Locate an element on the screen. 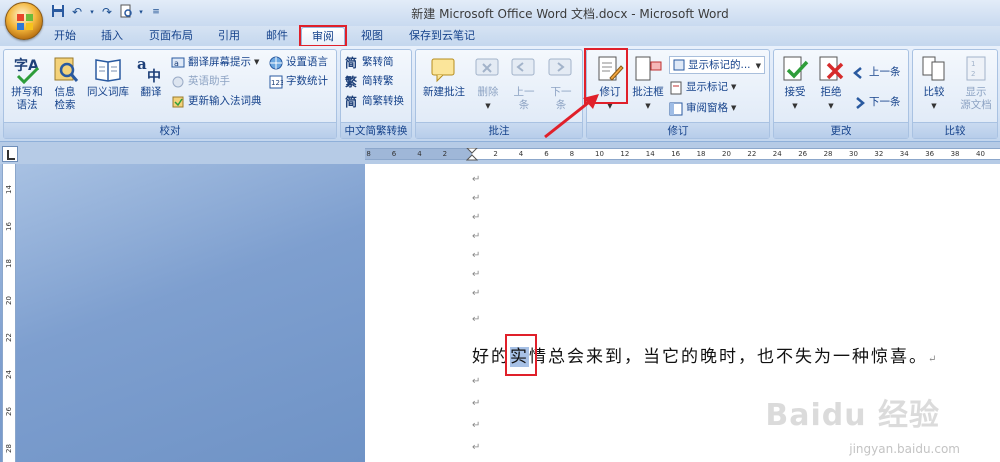  conversion-icon: 简 is located at coordinates (351, 101).